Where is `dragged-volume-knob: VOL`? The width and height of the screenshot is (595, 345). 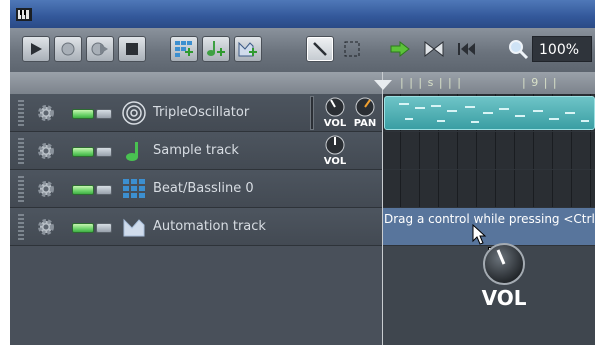
dragged-volume-knob: VOL is located at coordinates (504, 277).